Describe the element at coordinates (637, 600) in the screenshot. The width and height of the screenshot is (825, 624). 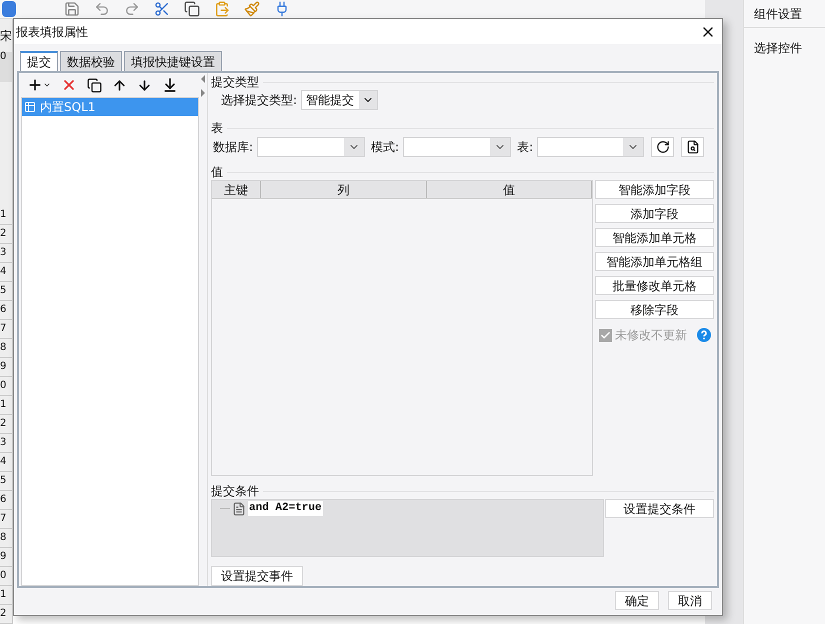
I see `action-button: 确定` at that location.